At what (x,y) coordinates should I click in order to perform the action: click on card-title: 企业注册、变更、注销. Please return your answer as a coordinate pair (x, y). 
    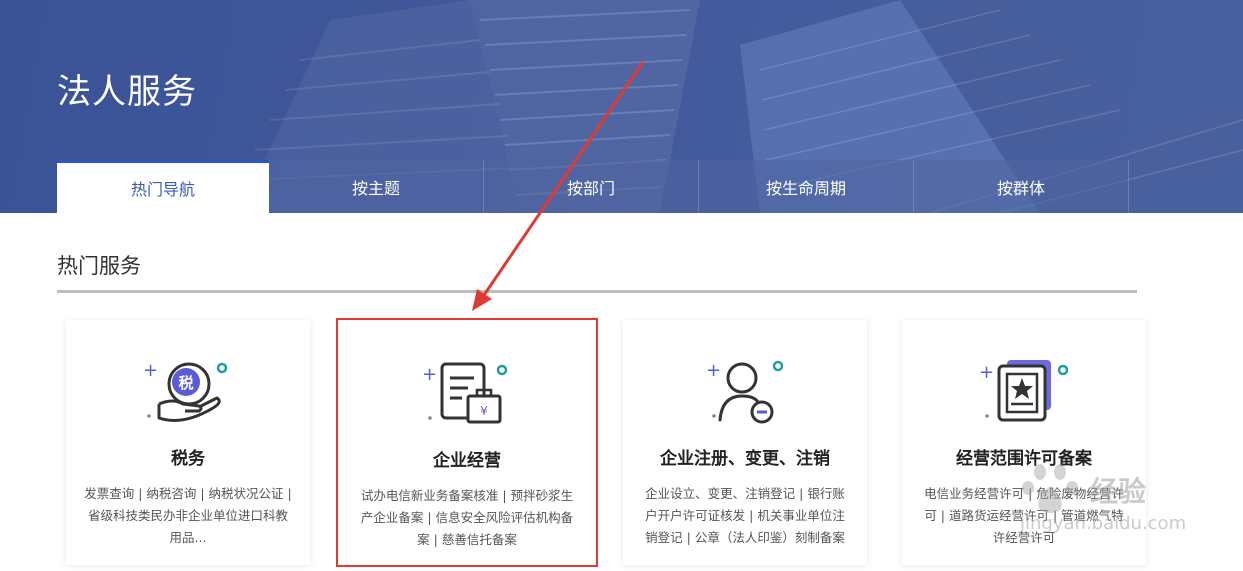
    Looking at the image, I should click on (745, 459).